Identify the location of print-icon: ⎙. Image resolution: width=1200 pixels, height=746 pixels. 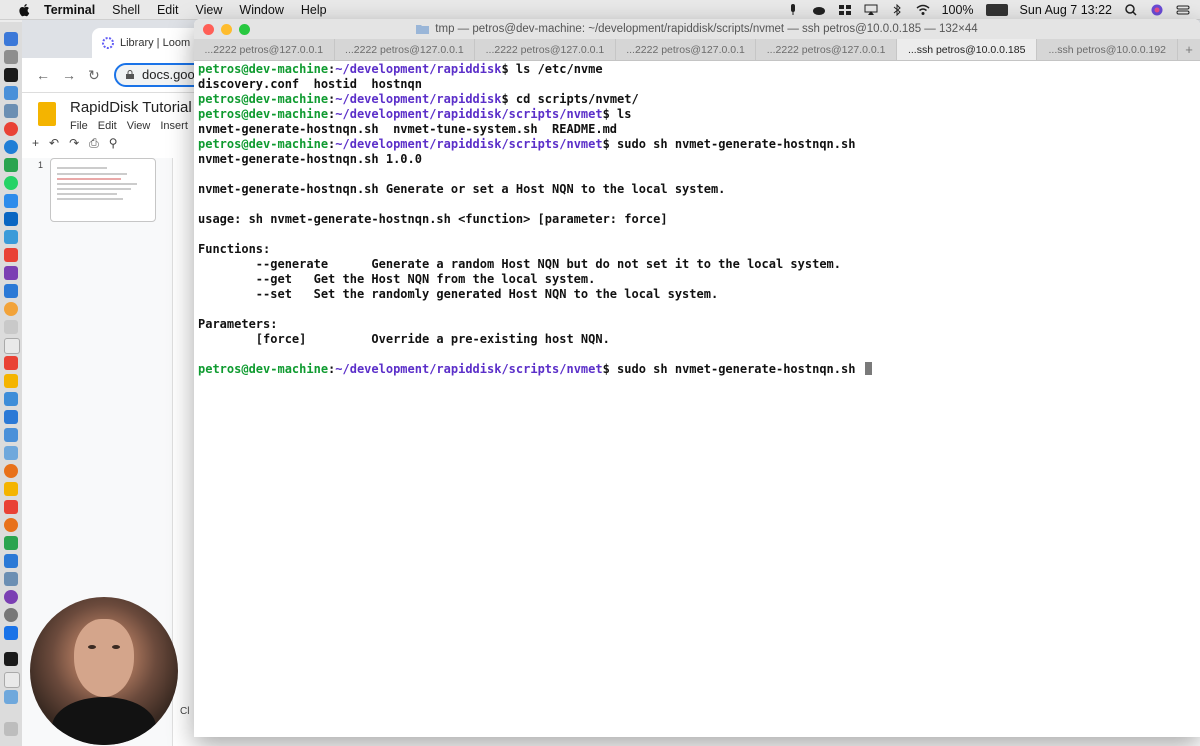
(94, 143).